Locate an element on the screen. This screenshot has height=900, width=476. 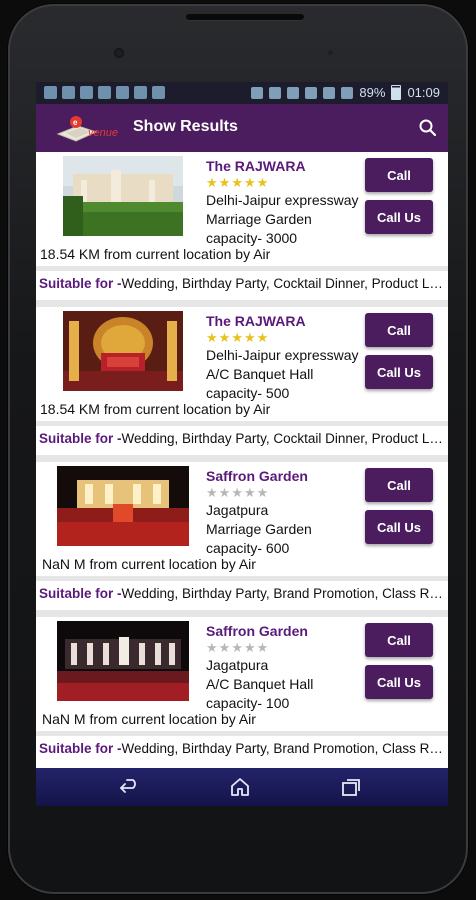
svg-text: e is located at coordinates (75, 122).